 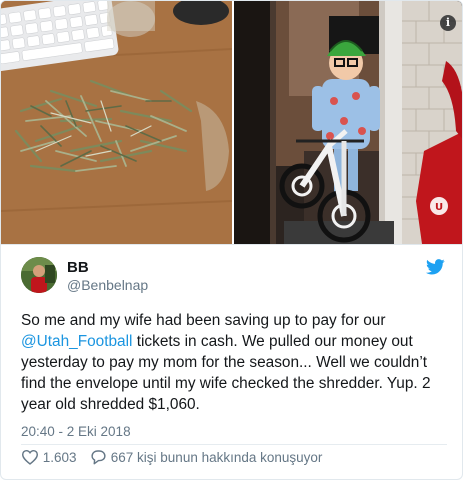 What do you see at coordinates (216, 457) in the screenshot?
I see `conversation-count: 667 kişi bunun hakkında konuşuyor` at bounding box center [216, 457].